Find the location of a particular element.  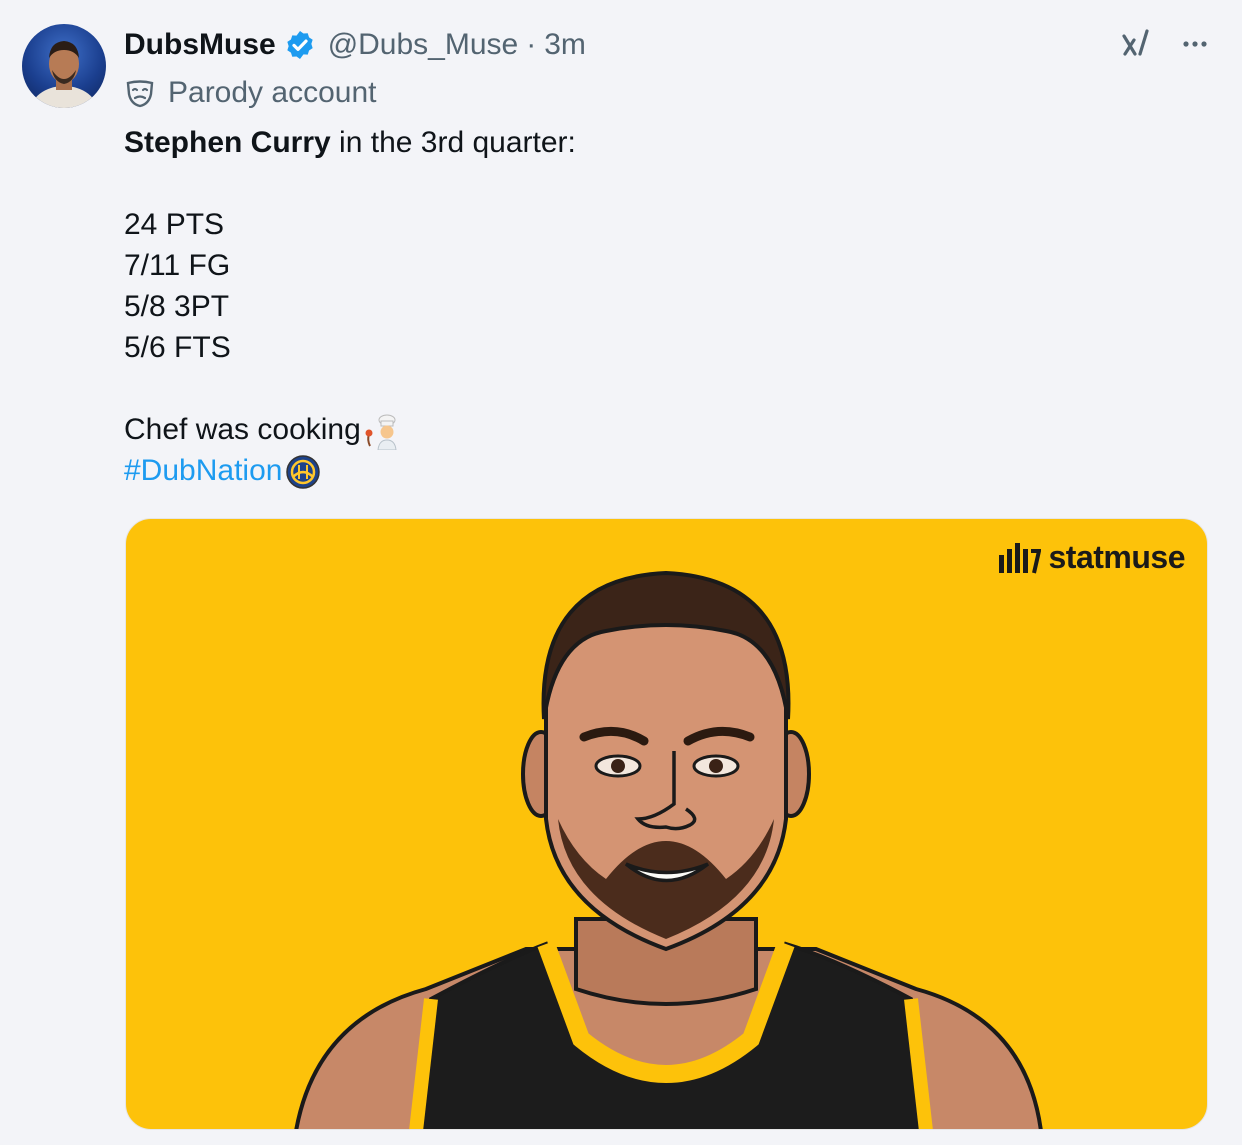

closing-text: Chef was cooking is located at coordinates (242, 429).